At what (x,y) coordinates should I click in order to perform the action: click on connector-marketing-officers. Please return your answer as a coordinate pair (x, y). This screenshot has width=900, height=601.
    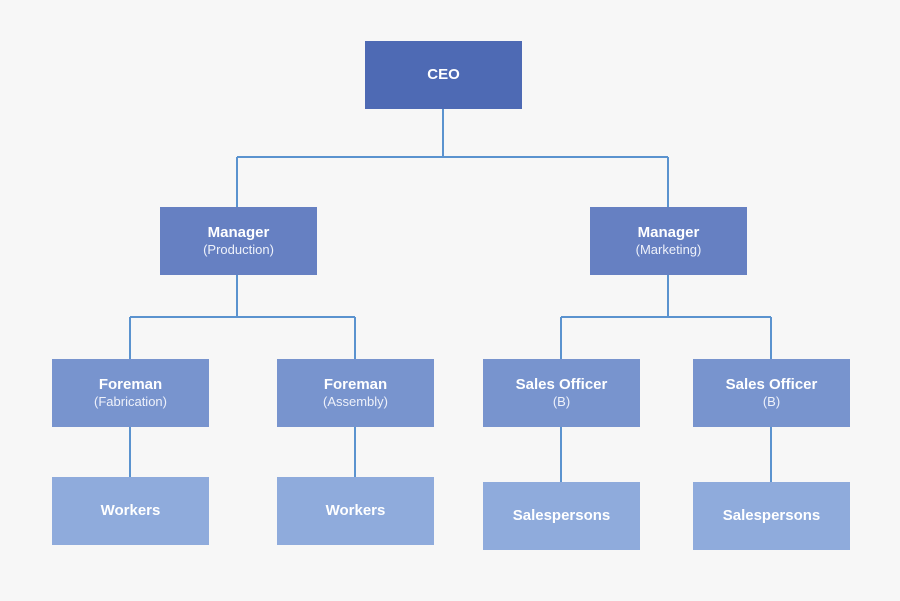
    Looking at the image, I should click on (666, 317).